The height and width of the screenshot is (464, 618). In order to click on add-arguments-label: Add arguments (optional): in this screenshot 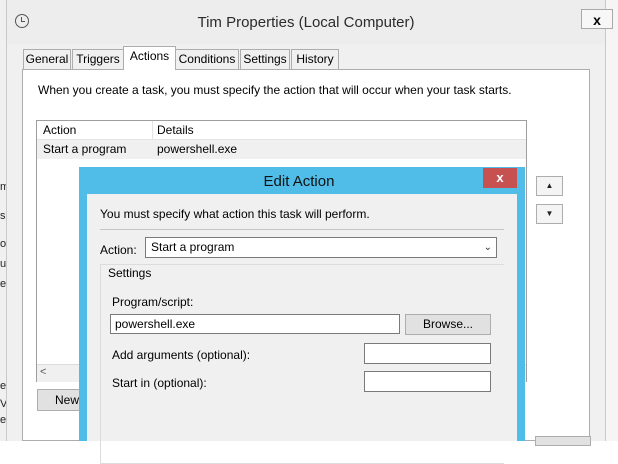, I will do `click(181, 355)`.